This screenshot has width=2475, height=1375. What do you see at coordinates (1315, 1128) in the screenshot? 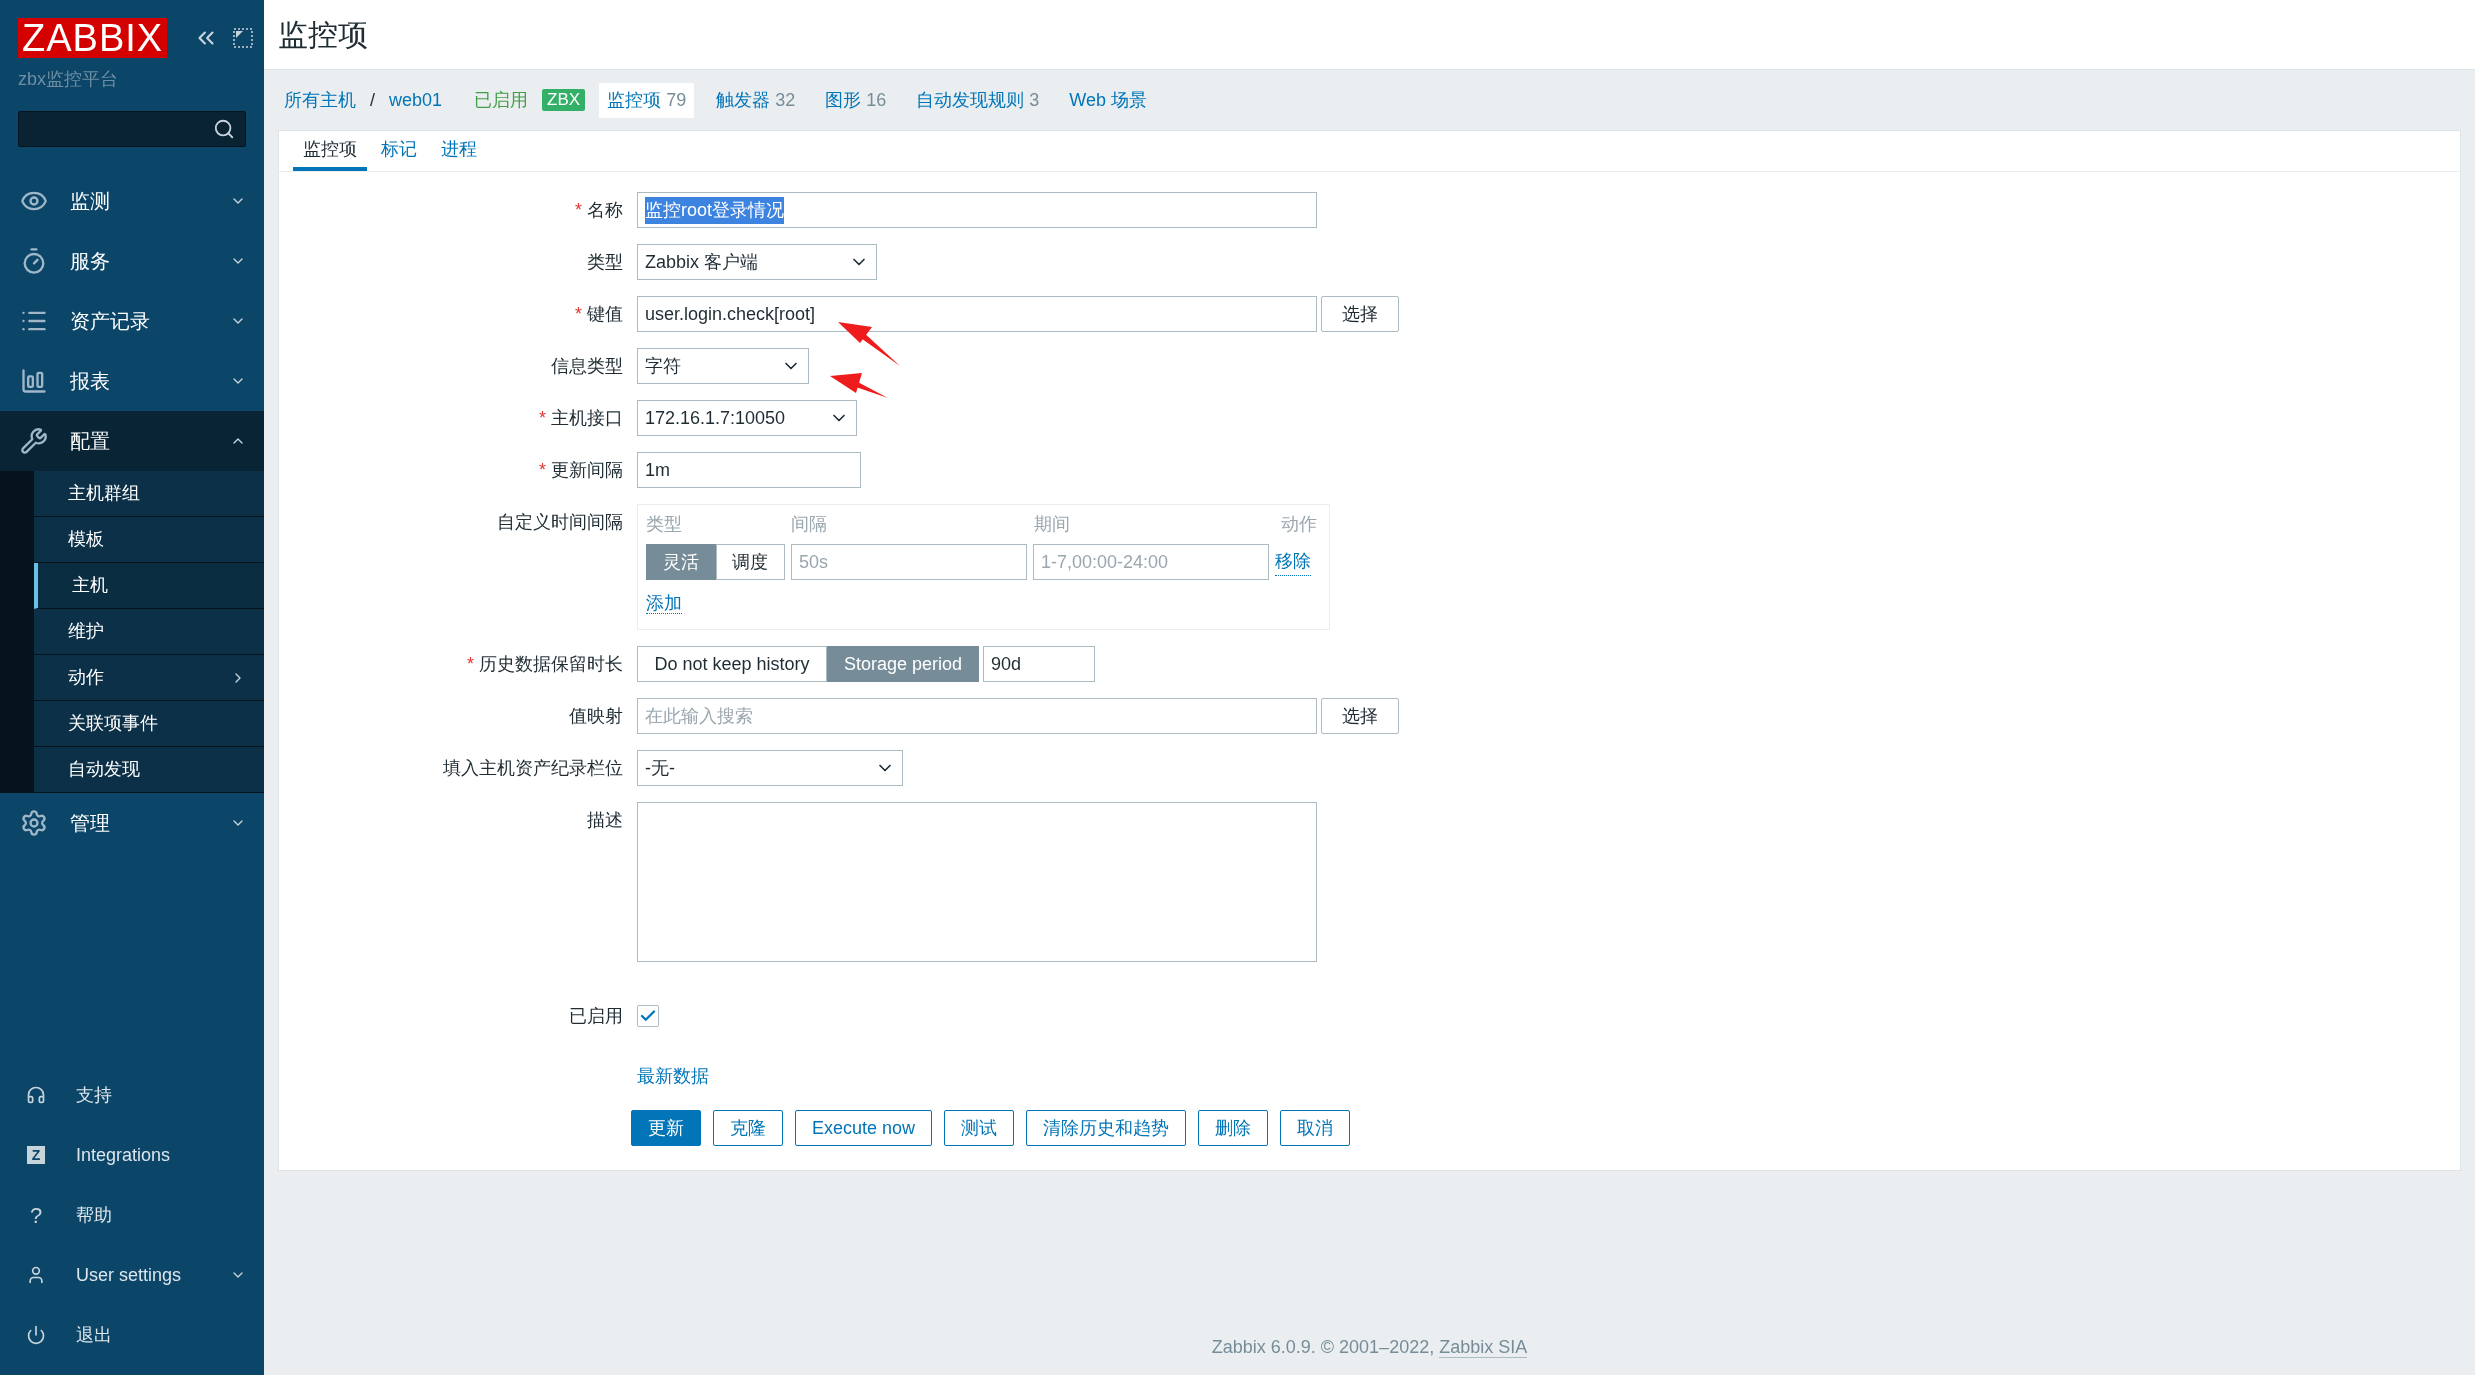
I see `action-button: 取消` at bounding box center [1315, 1128].